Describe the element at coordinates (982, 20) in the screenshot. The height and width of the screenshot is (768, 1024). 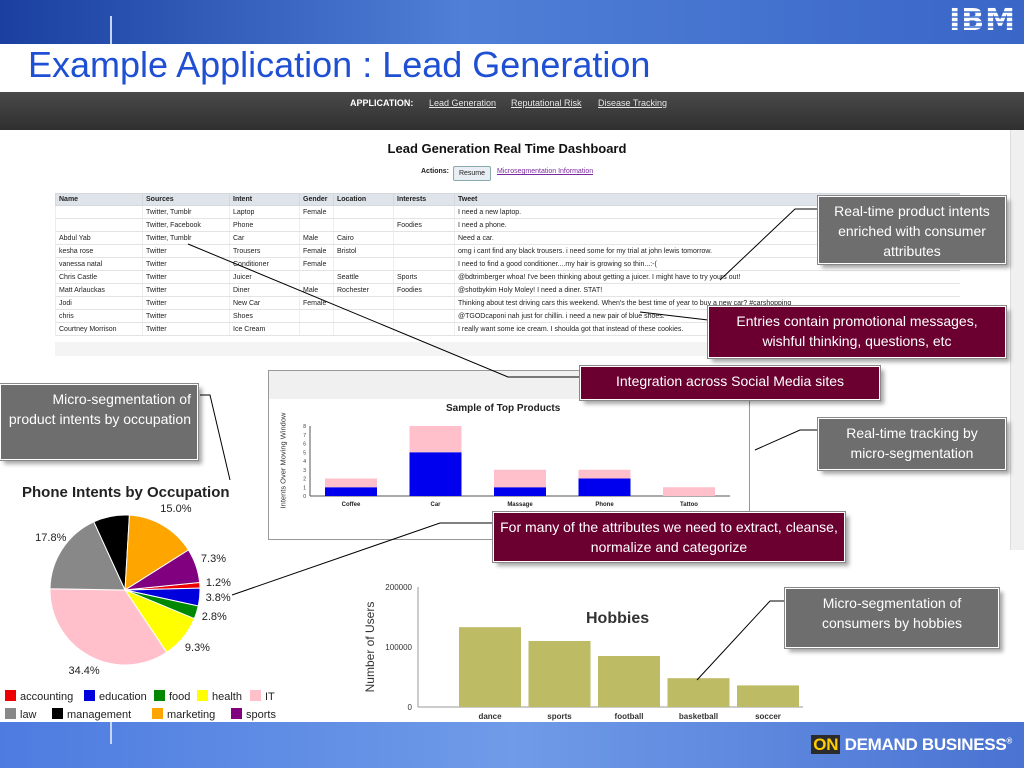
I see `ibm-logo: IBM` at that location.